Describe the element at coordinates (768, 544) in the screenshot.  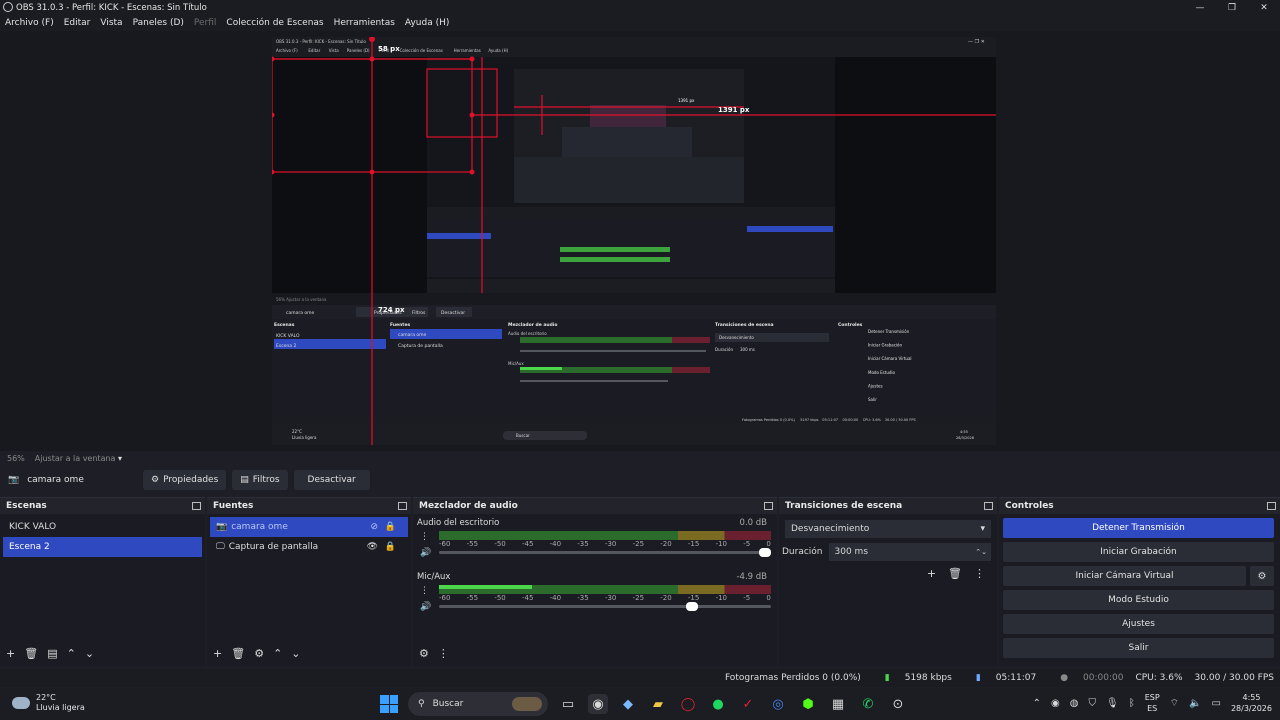
I see `scale-tick: 0` at that location.